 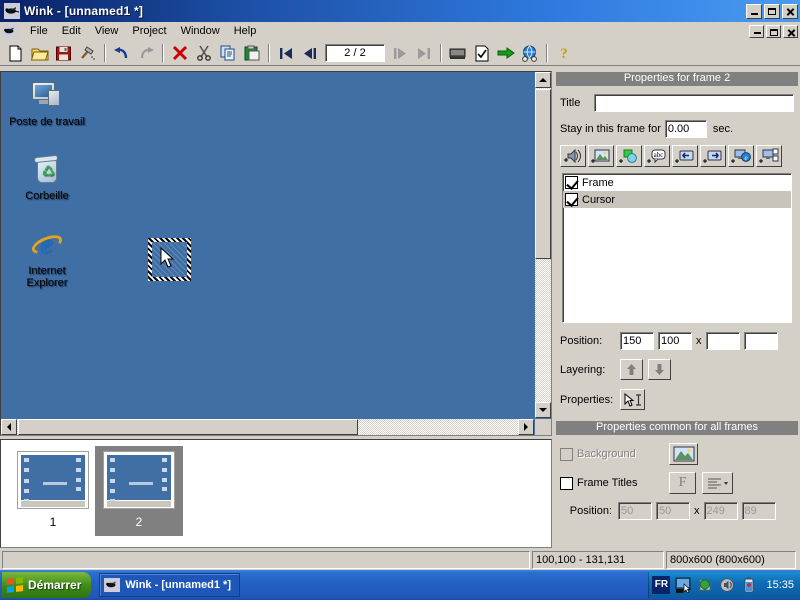 I want to click on previous-frame-icon, so click(x=309, y=53).